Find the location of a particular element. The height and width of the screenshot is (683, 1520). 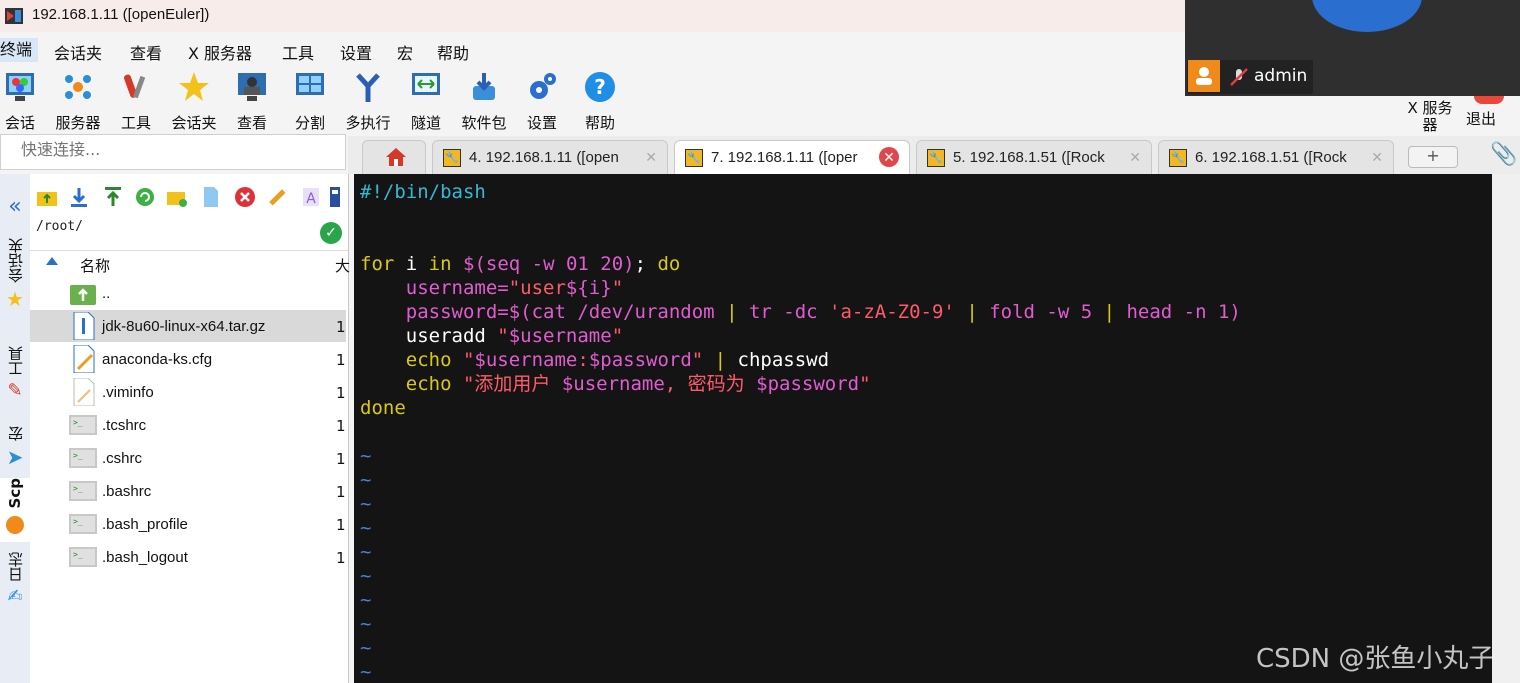

help-button: ? 帮助 is located at coordinates (600, 99).